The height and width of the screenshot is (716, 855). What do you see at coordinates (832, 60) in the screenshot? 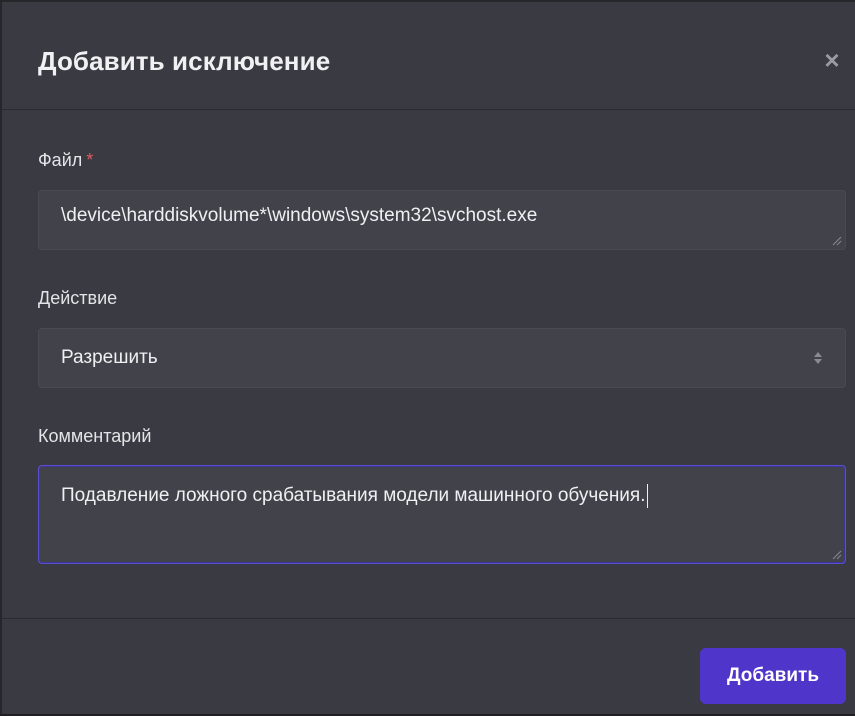
I see `close-icon: ×` at bounding box center [832, 60].